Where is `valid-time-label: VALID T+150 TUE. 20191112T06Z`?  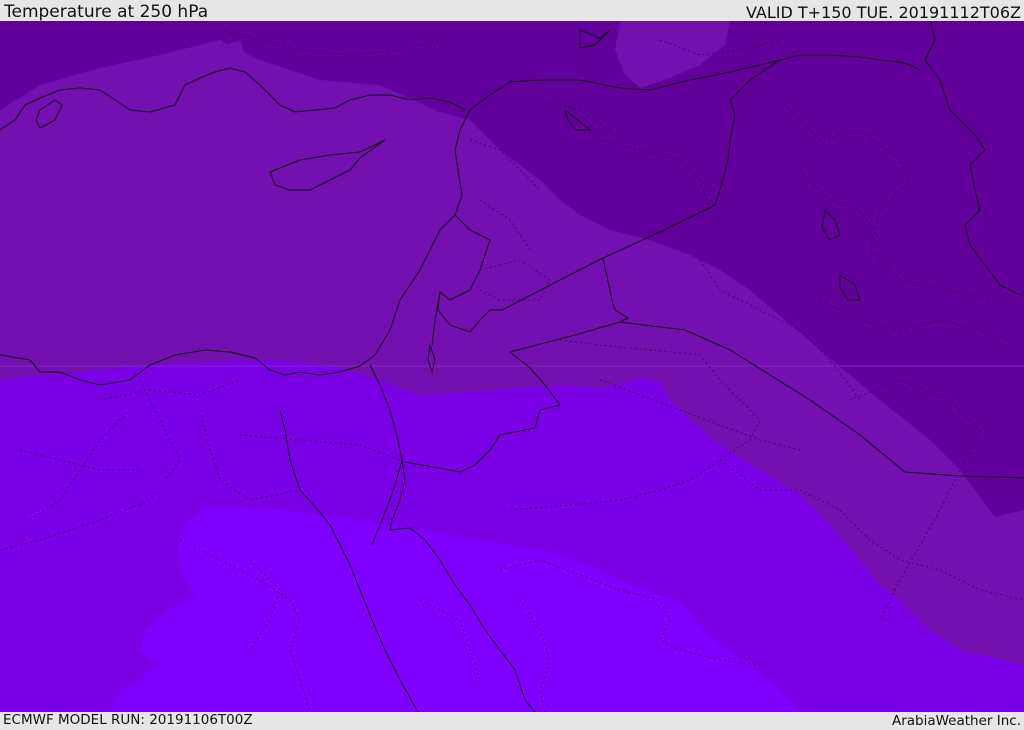 valid-time-label: VALID T+150 TUE. 20191112T06Z is located at coordinates (883, 12).